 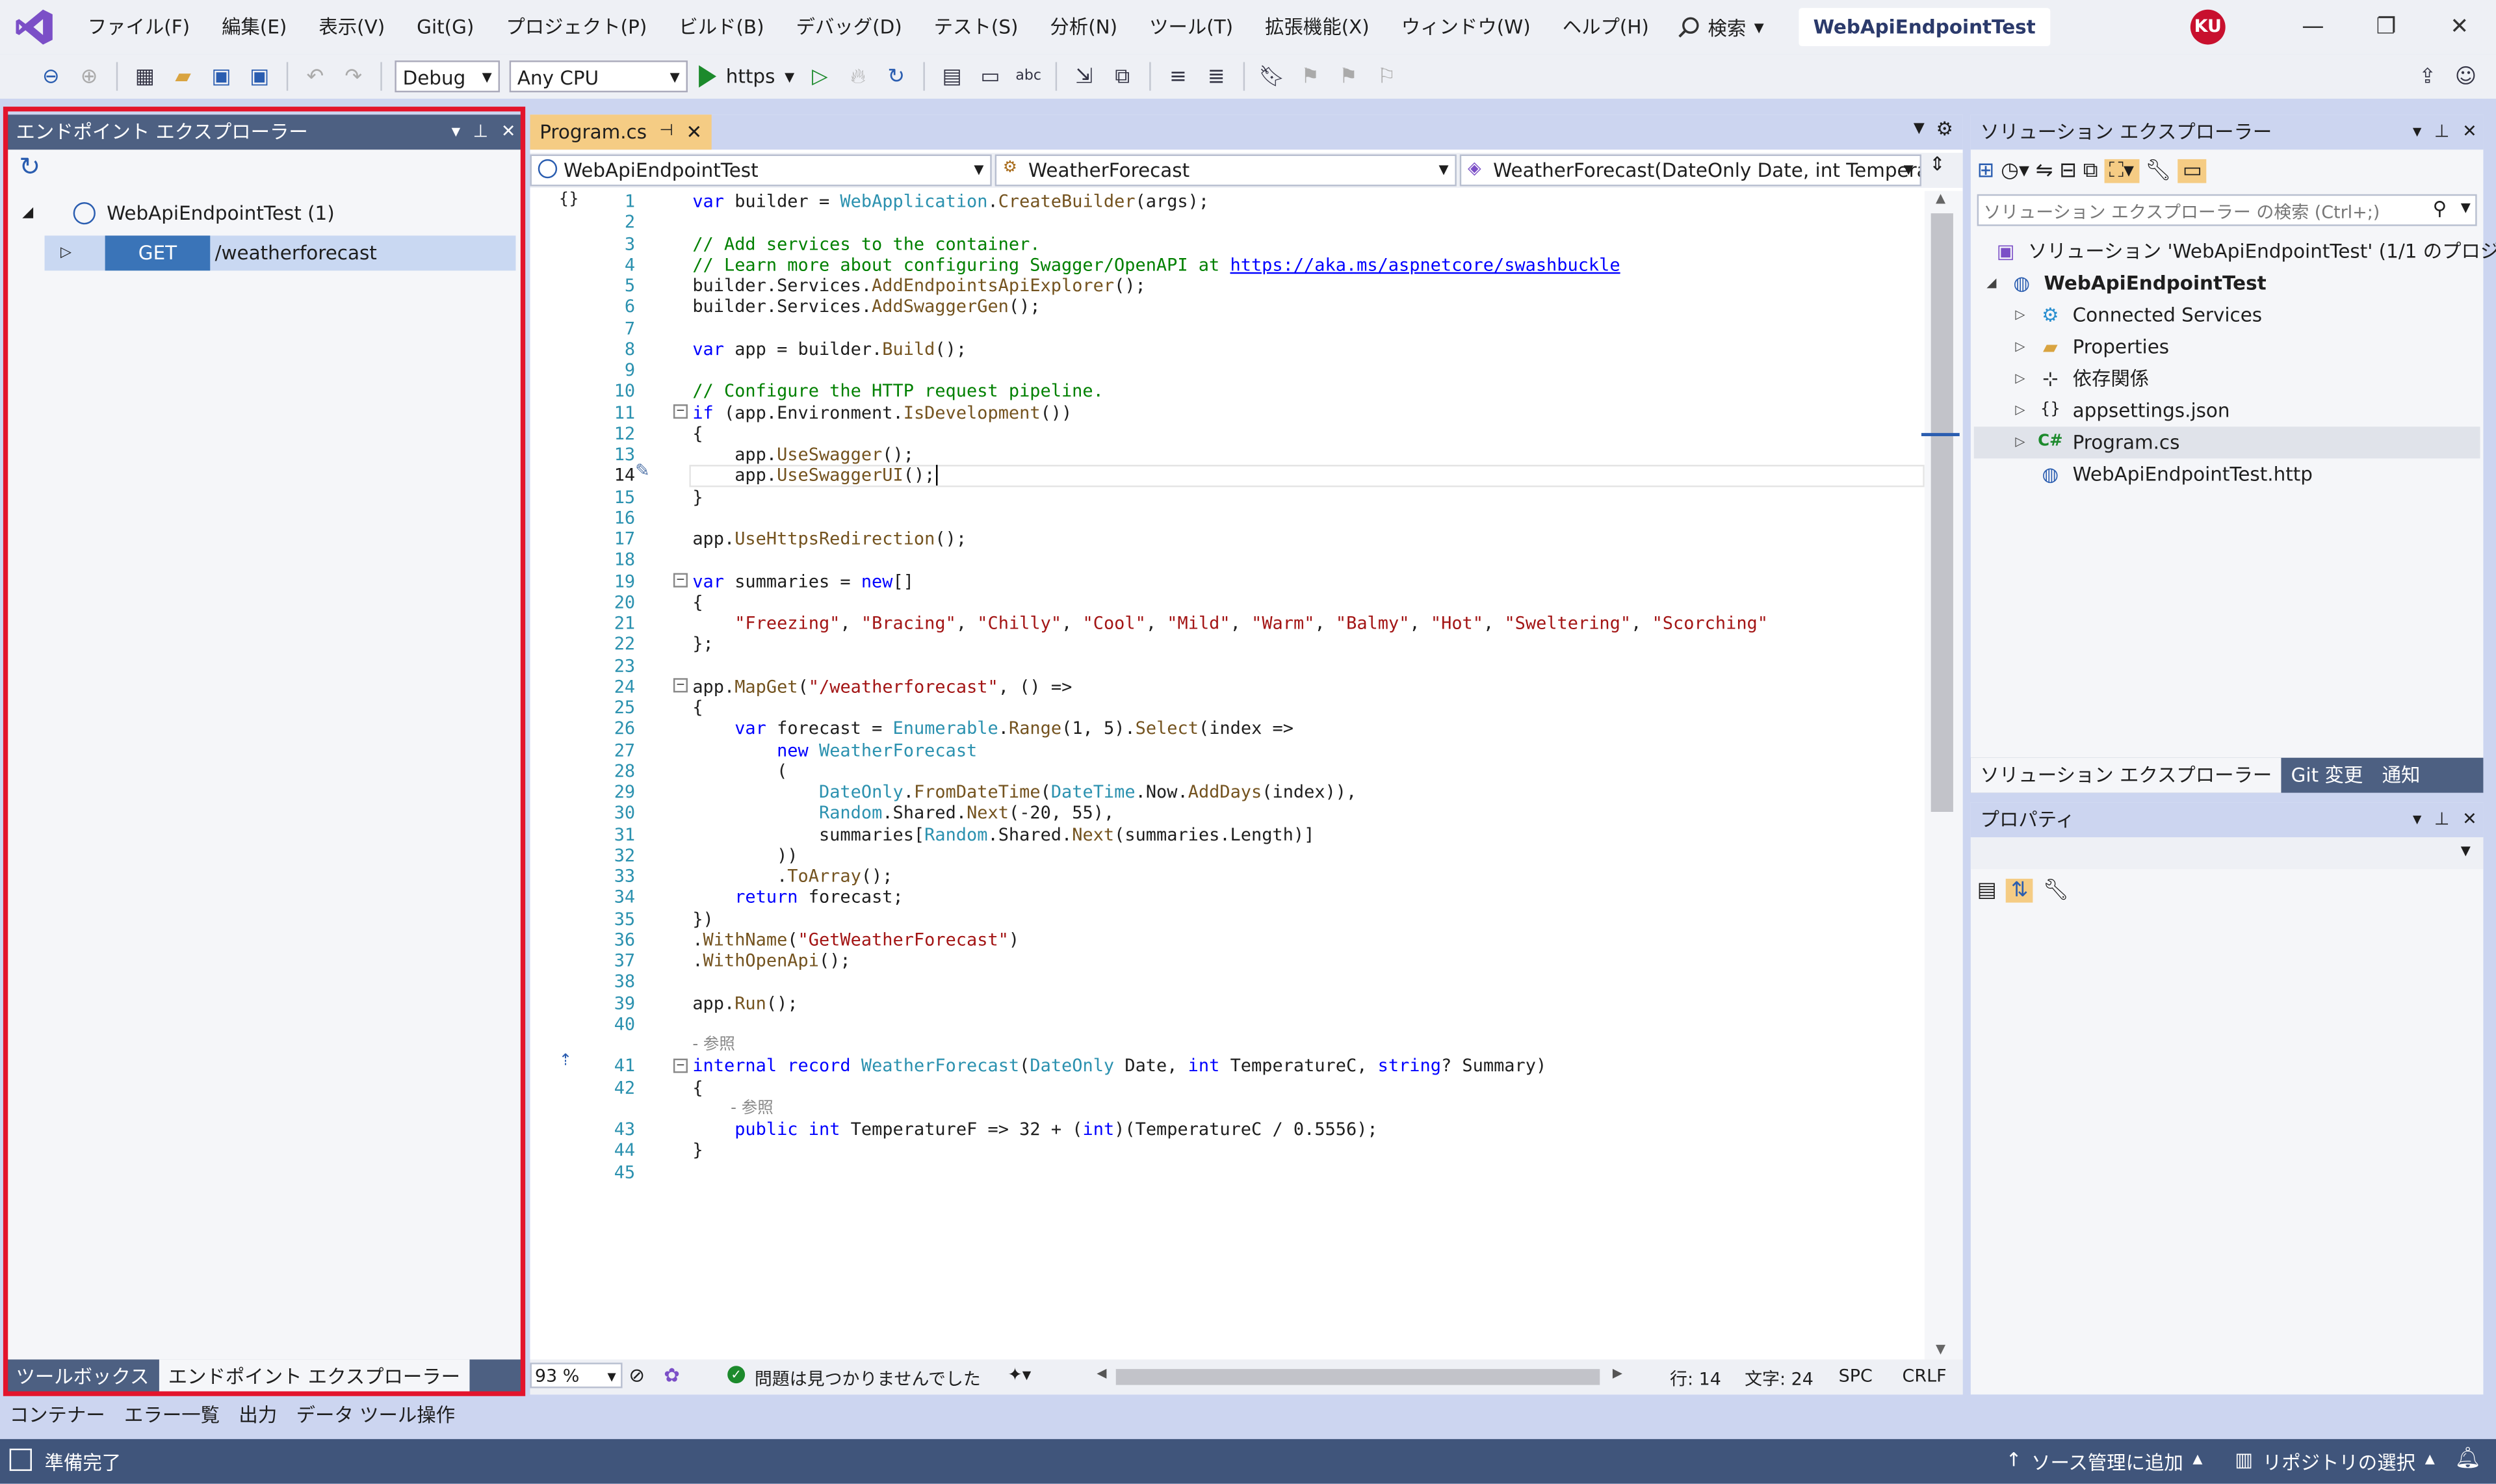 What do you see at coordinates (1084, 27) in the screenshot?
I see `menu-analyze: 分析(N)` at bounding box center [1084, 27].